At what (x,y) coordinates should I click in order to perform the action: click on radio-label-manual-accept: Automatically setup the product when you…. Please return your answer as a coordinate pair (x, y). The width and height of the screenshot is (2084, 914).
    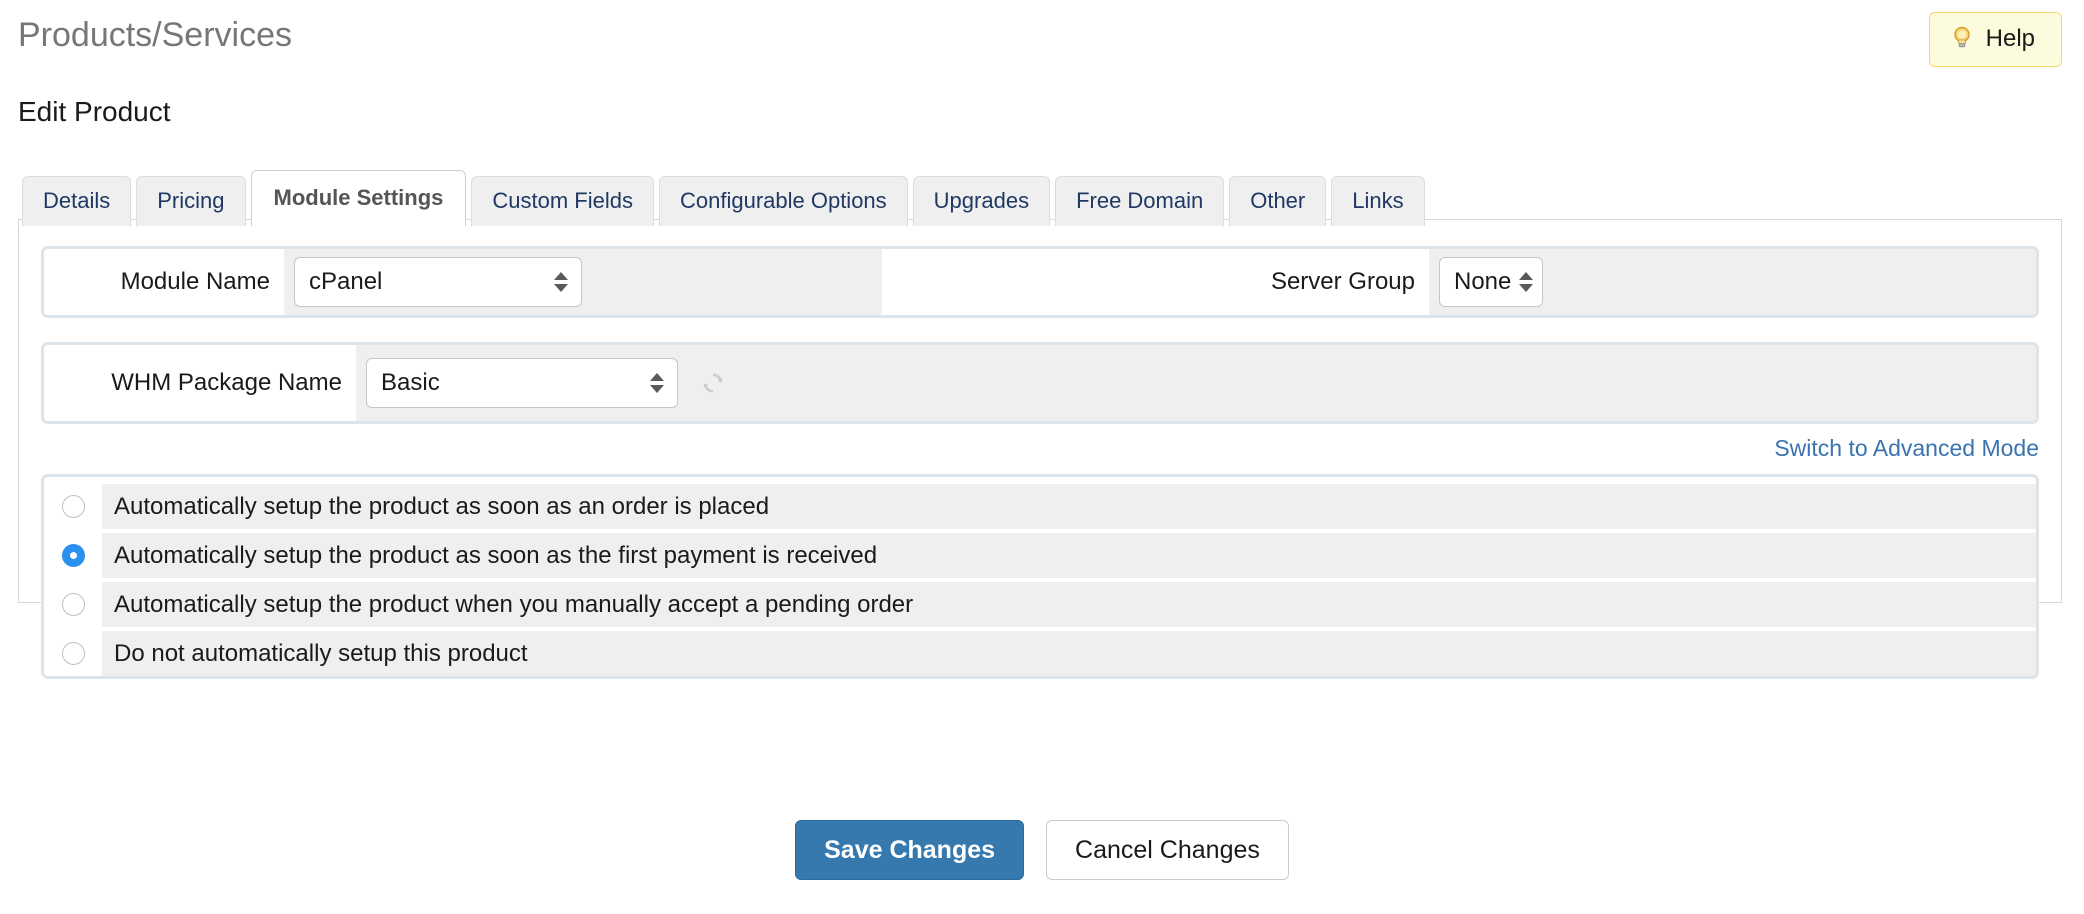
    Looking at the image, I should click on (1069, 604).